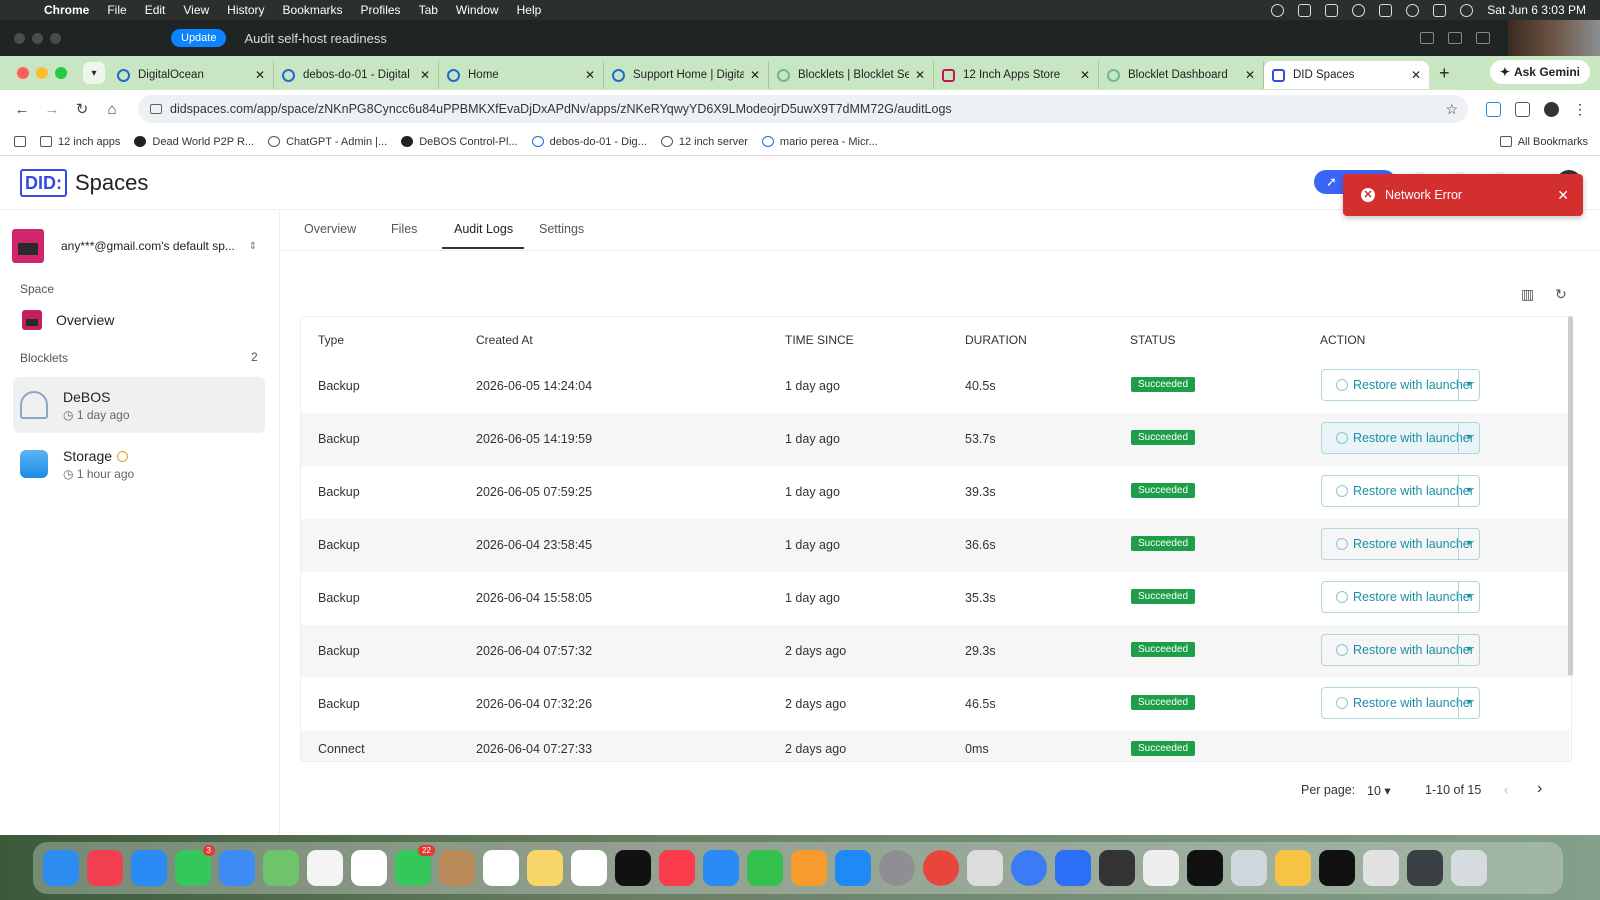 The width and height of the screenshot is (1600, 900). I want to click on zoom-window-button, so click(61, 73).